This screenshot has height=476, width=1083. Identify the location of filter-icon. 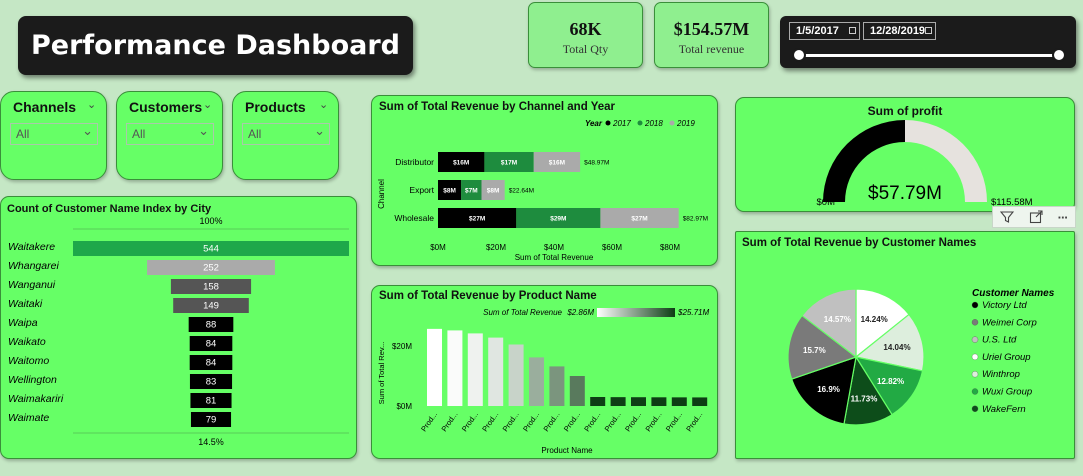
(1007, 217).